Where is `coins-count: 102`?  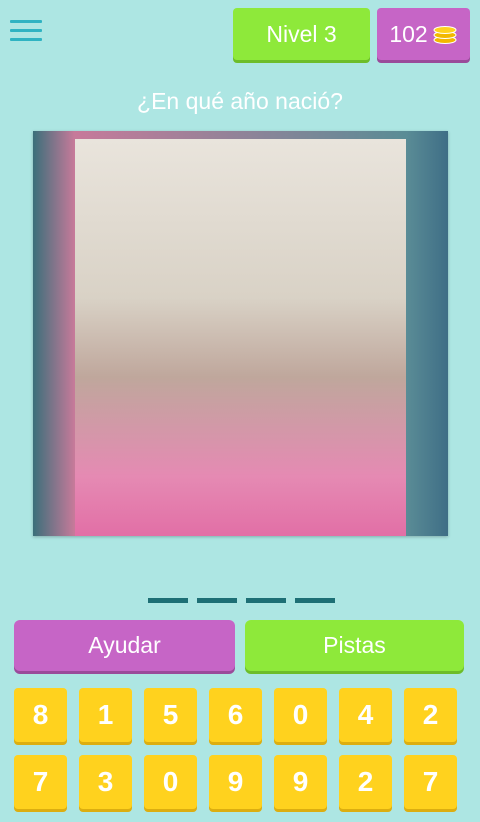
coins-count: 102 is located at coordinates (408, 33).